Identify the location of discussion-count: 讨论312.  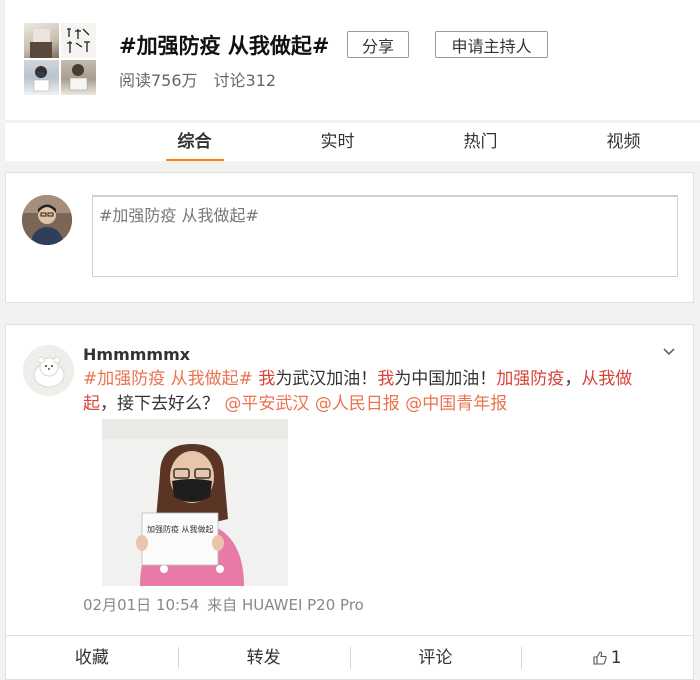
(245, 80).